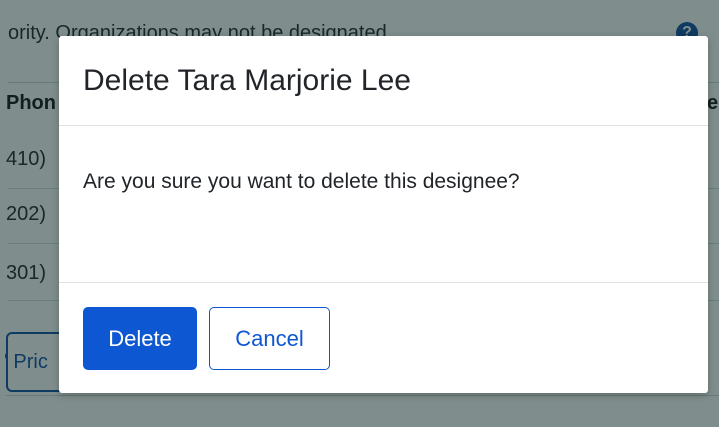 The height and width of the screenshot is (427, 719). I want to click on cancel-button: Cancel, so click(269, 338).